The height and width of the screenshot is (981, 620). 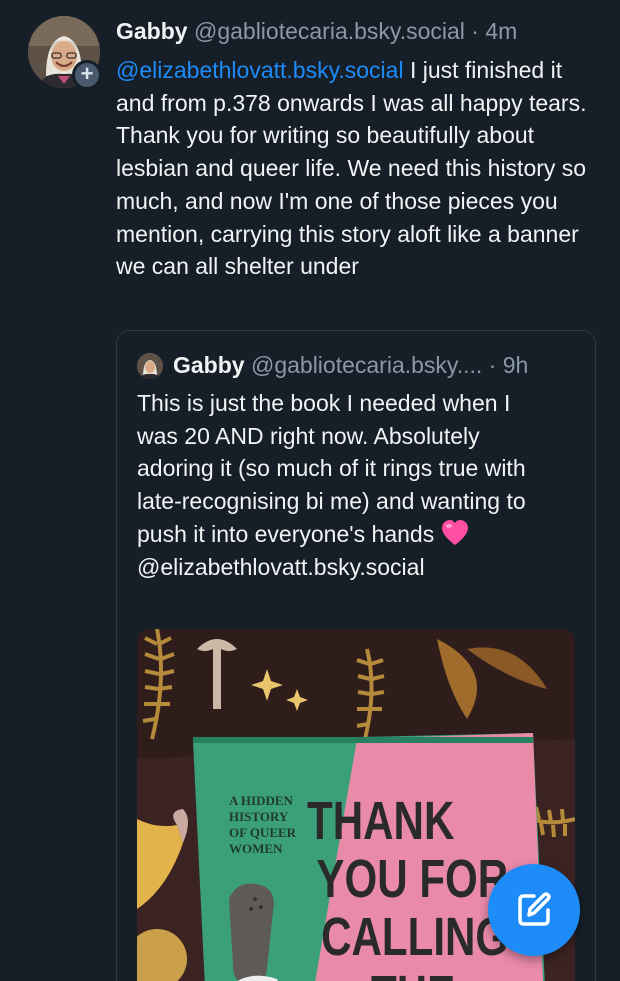 What do you see at coordinates (259, 816) in the screenshot?
I see `book-subtitle-line2: HISTORY` at bounding box center [259, 816].